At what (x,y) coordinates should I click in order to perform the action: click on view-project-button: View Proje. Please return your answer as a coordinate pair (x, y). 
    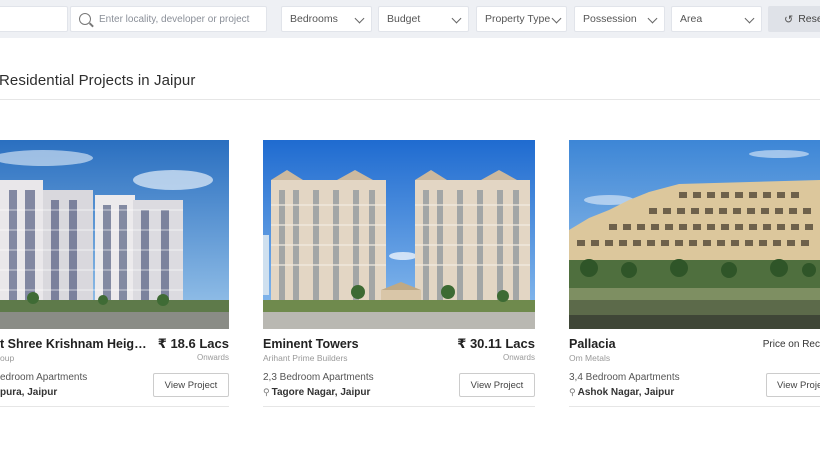
    Looking at the image, I should click on (793, 385).